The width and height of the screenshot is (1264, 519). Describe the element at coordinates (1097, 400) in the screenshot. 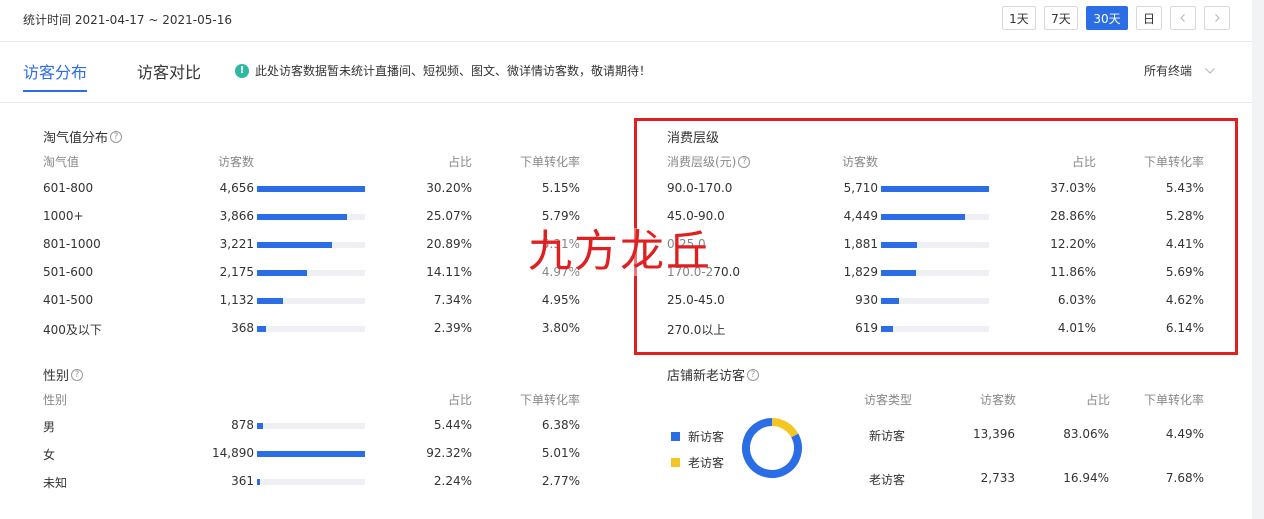

I see `newold-header-share: 占比` at that location.